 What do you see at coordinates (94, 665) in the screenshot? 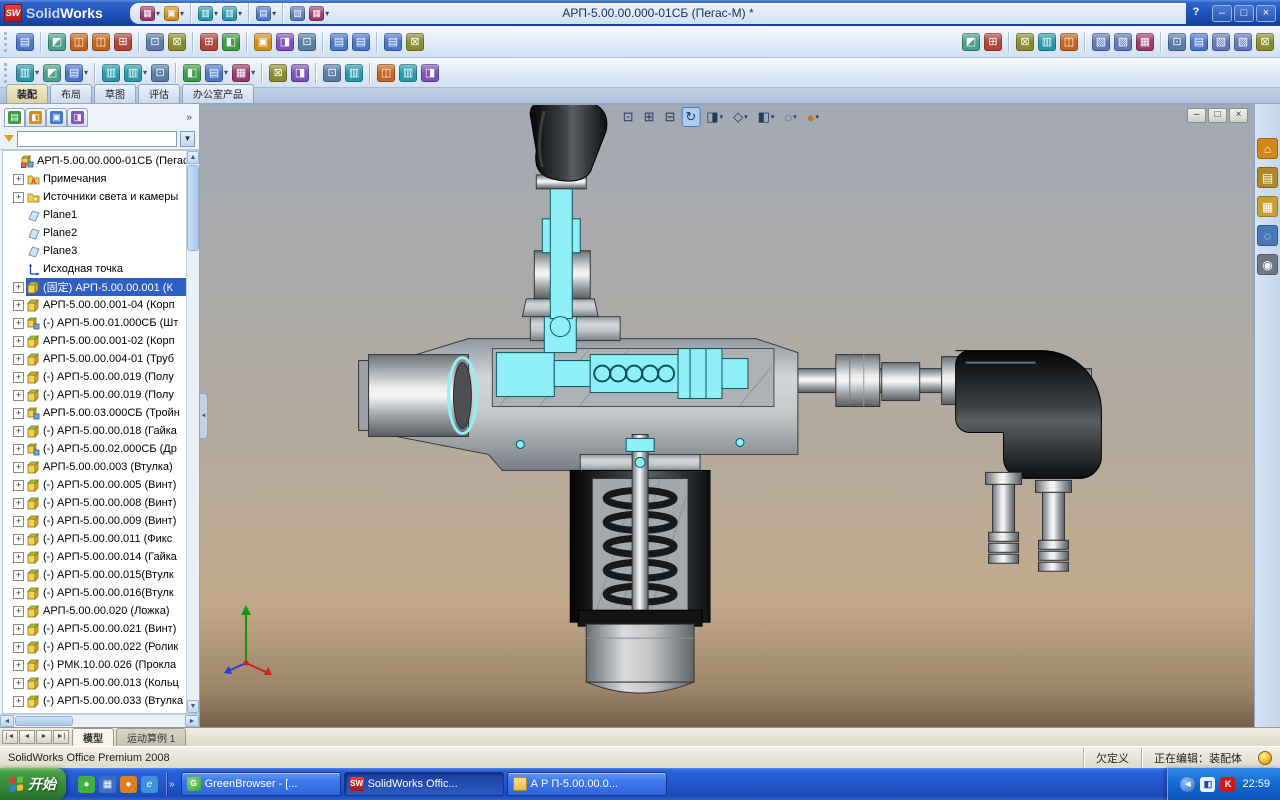
I see `tree-item: + (-) РМК.10.00.026 (Прокла` at bounding box center [94, 665].